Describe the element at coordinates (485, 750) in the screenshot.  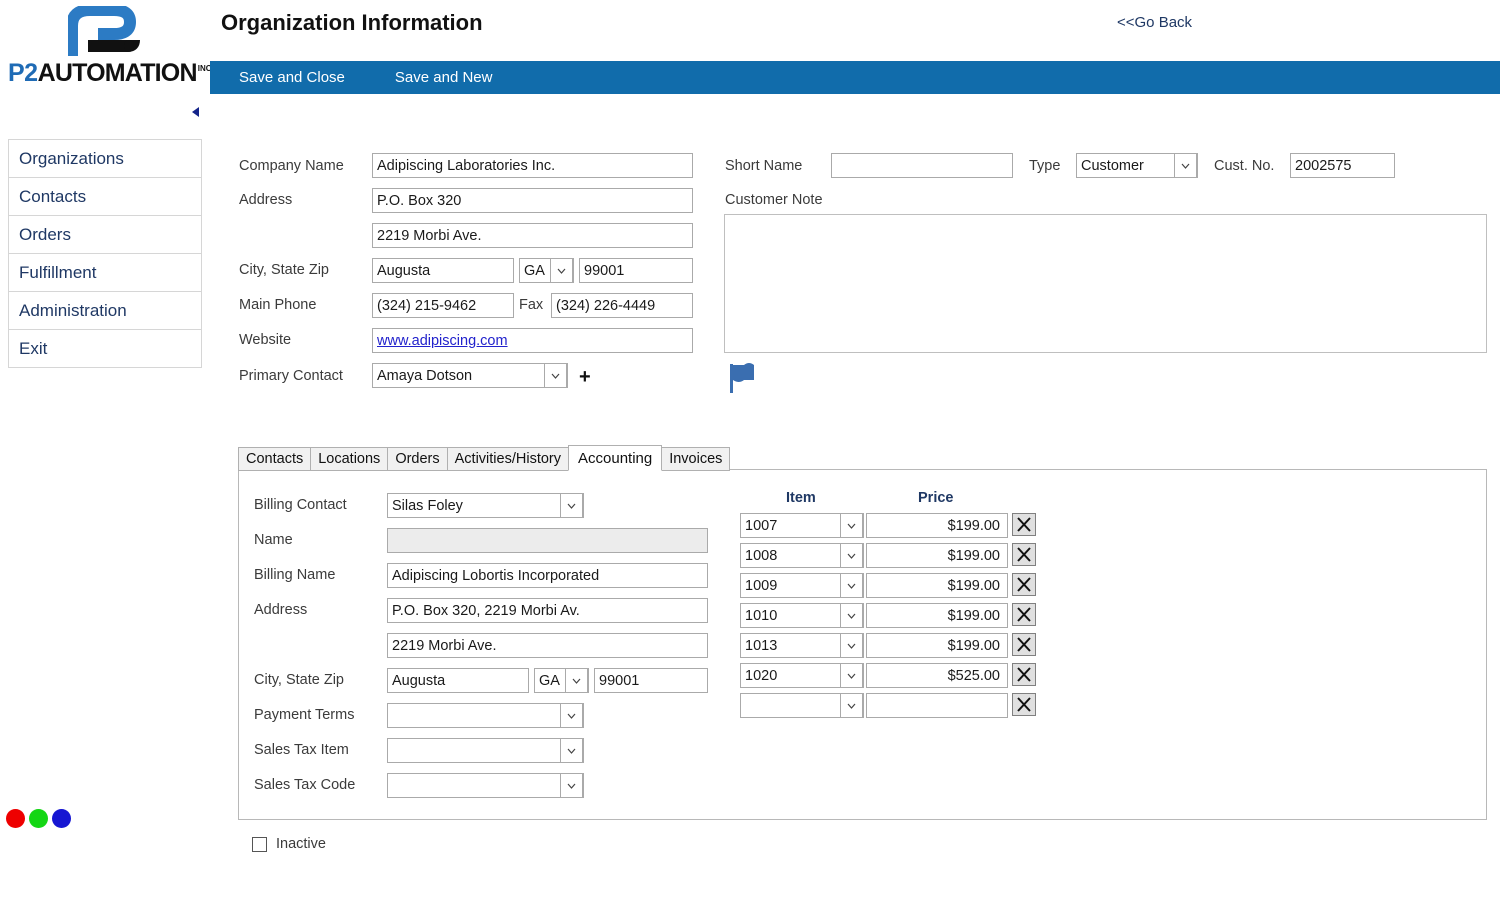
I see `sales-tax-item-select` at that location.